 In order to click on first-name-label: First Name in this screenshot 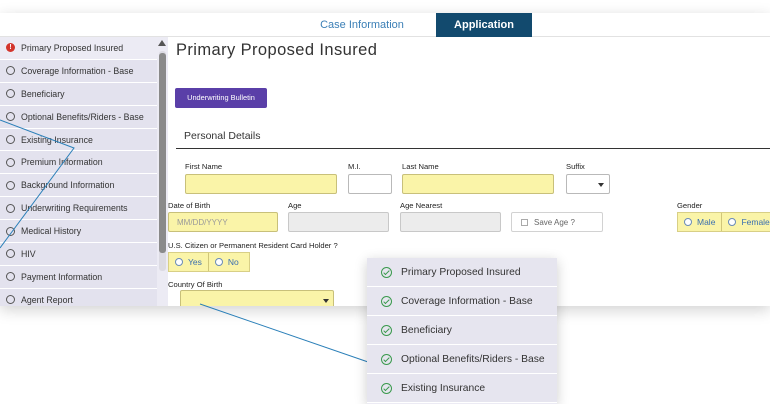, I will do `click(204, 166)`.